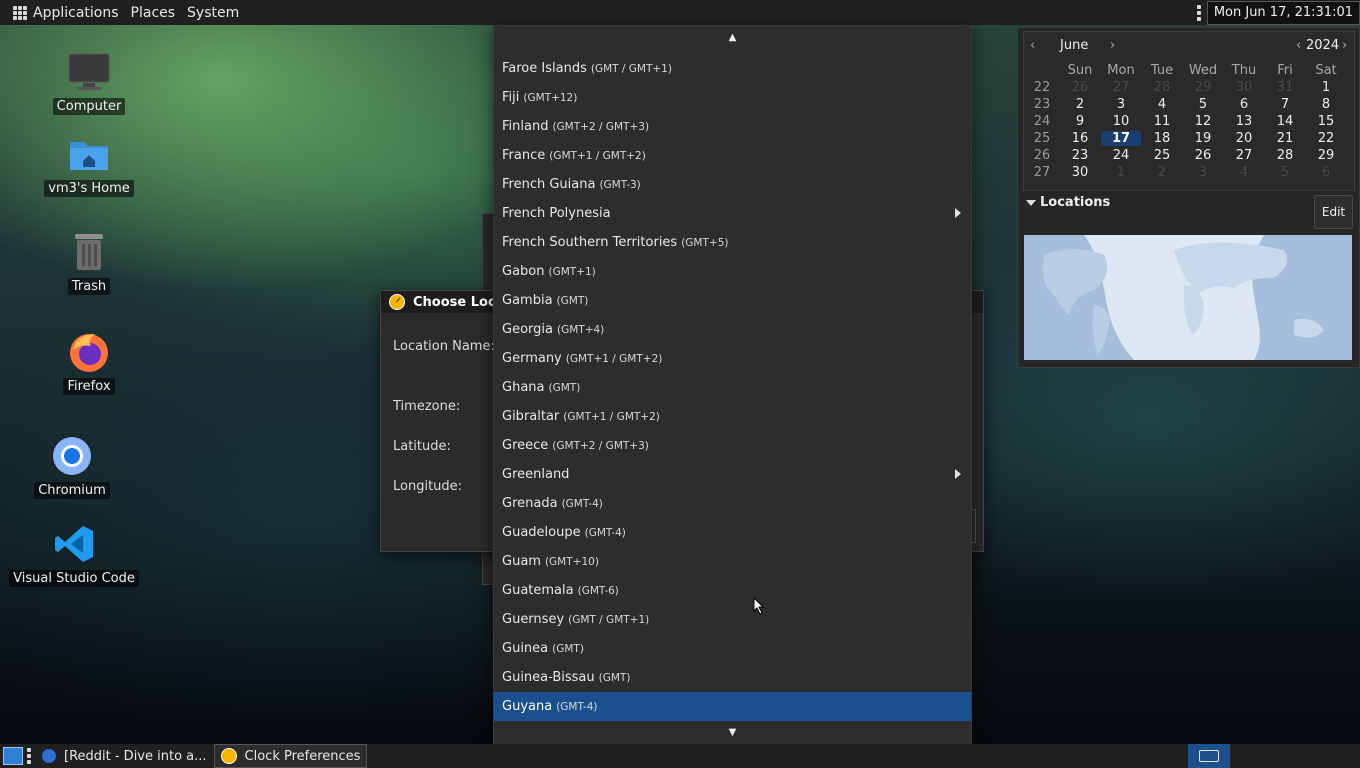 The image size is (1360, 768). I want to click on country-option: Guatemala (GMT-6), so click(732, 590).